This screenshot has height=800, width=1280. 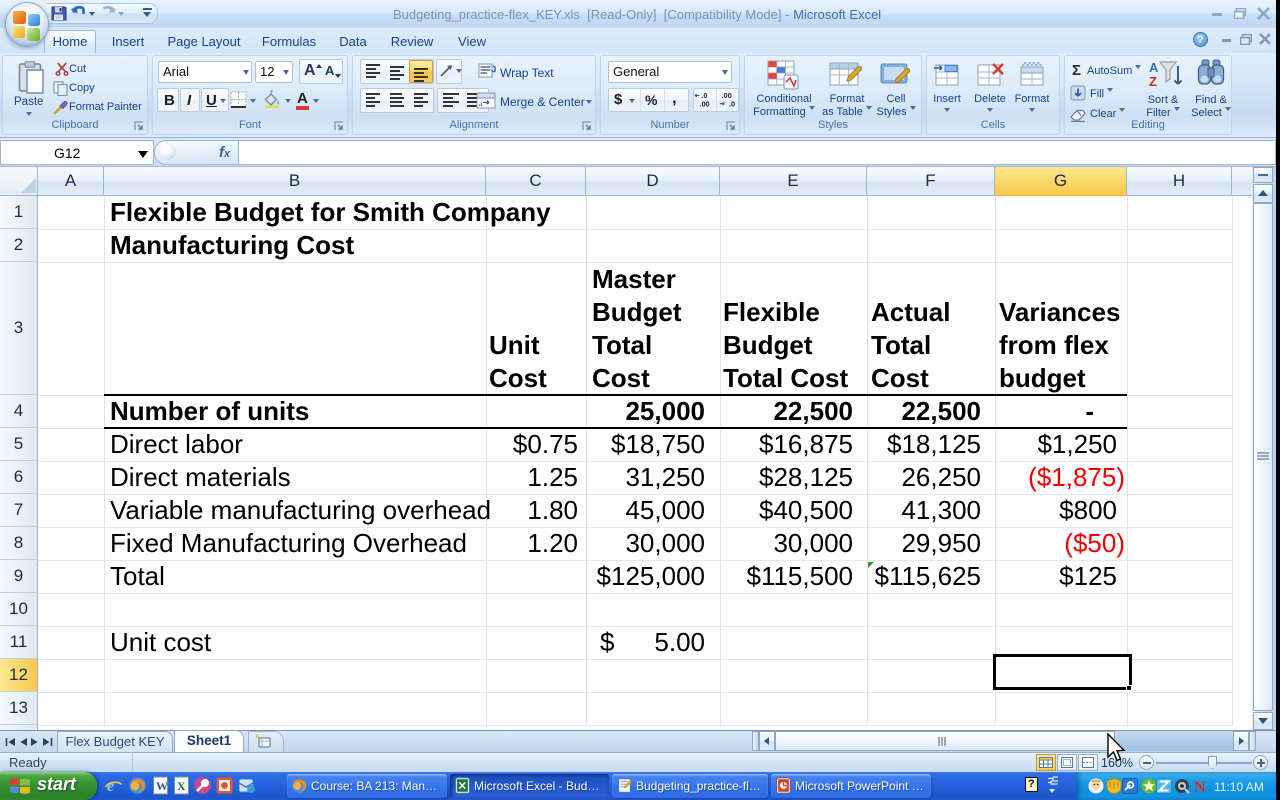 What do you see at coordinates (732, 103) in the screenshot?
I see `svg-text: .0` at bounding box center [732, 103].